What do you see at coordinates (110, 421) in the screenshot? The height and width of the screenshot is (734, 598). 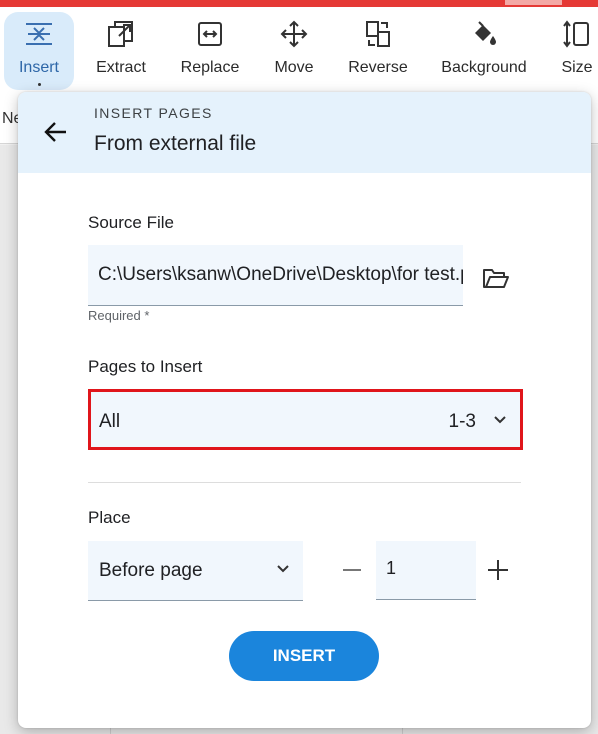 I see `pages-to-insert-value: All` at bounding box center [110, 421].